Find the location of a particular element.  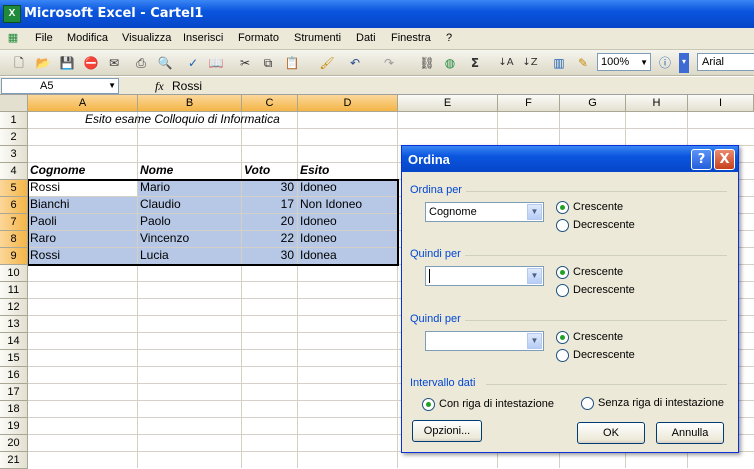

data-cell: Paolo is located at coordinates (155, 221).